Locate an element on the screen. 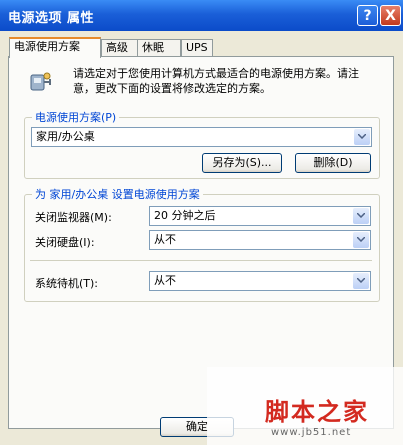 The image size is (403, 445). tab-advanced: 高级 is located at coordinates (119, 47).